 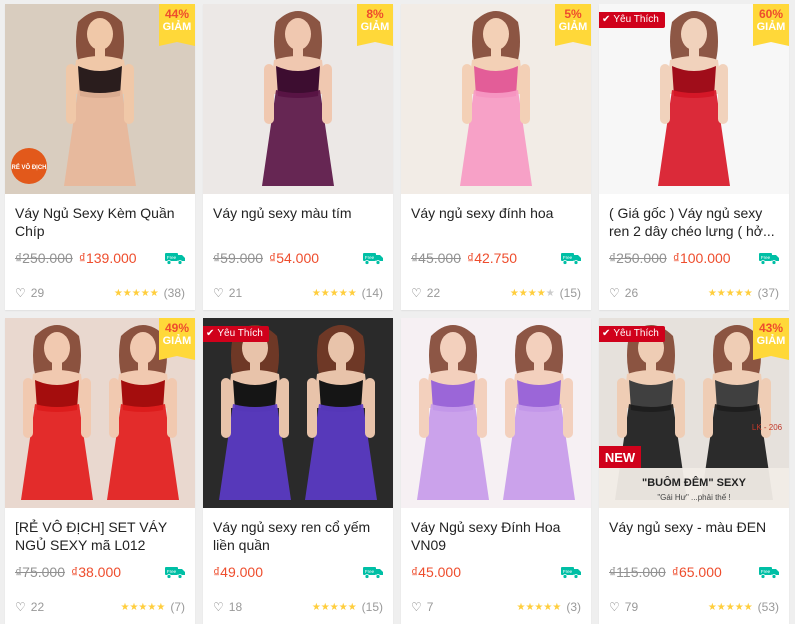 I want to click on like-count: ♡ 18, so click(x=227, y=607).